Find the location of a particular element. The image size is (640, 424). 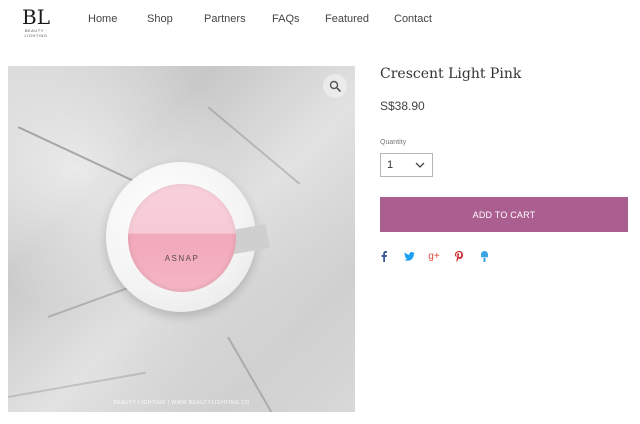

facebook-icon is located at coordinates (383, 256).